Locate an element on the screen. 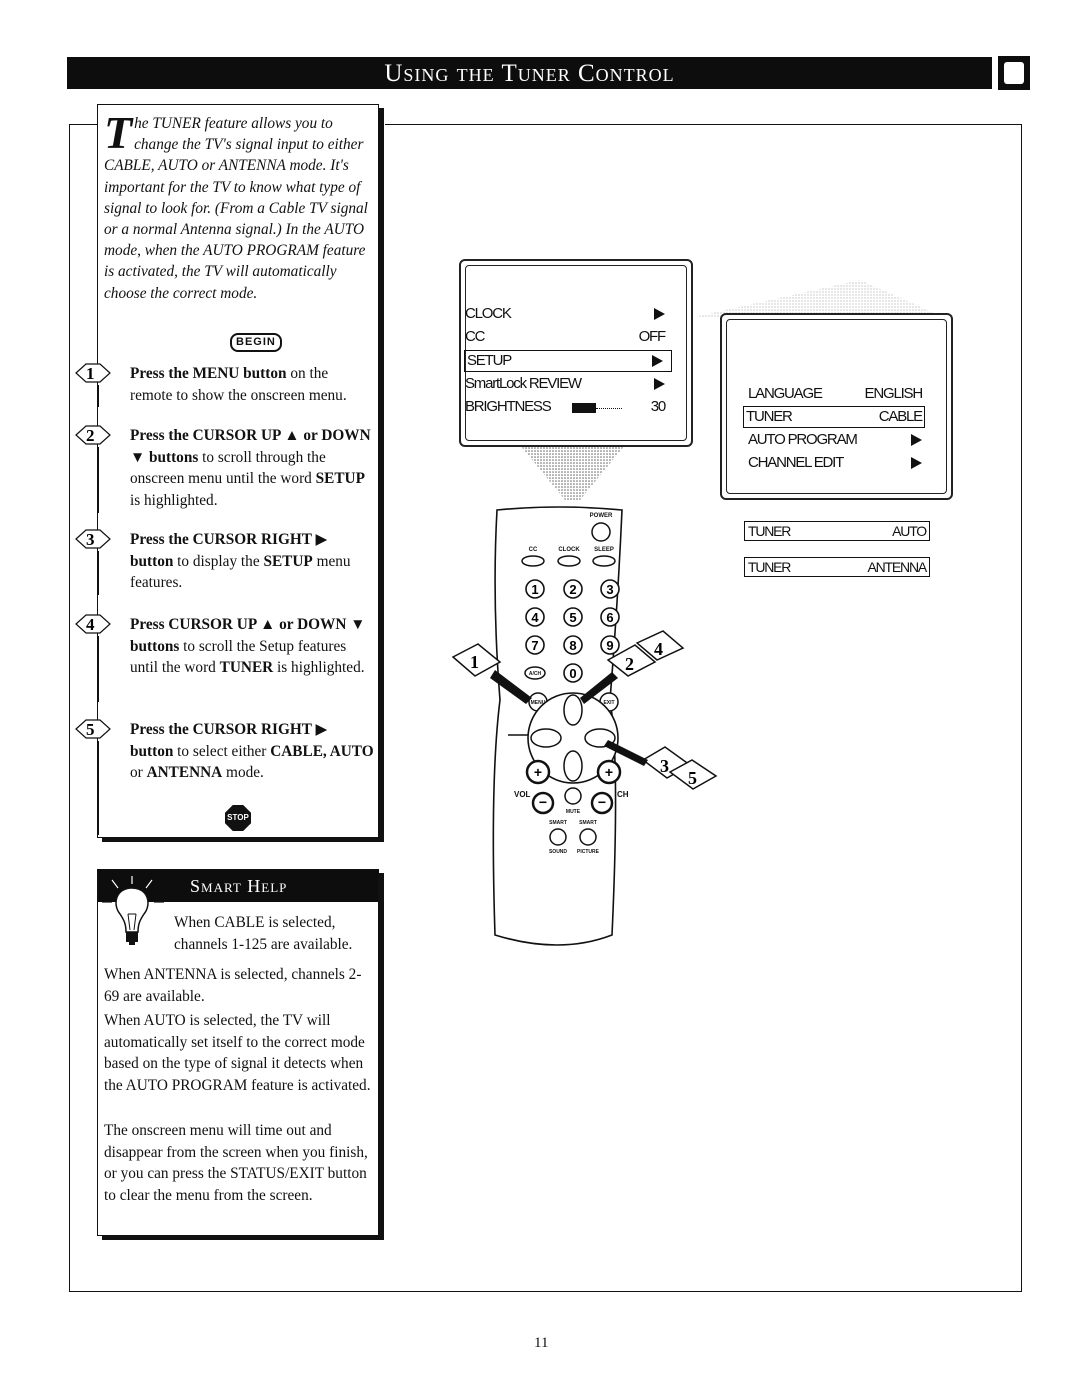 The height and width of the screenshot is (1399, 1080). menu-item-smartlock-review: SmartLock REVIEW is located at coordinates (565, 384).